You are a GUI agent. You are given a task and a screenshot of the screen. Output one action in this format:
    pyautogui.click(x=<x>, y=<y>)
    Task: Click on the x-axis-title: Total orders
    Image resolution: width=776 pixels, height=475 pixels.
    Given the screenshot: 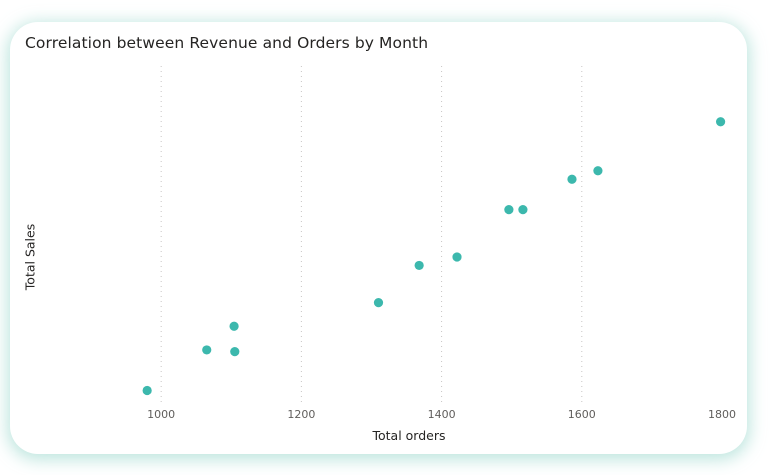 What is the action you would take?
    pyautogui.click(x=408, y=435)
    